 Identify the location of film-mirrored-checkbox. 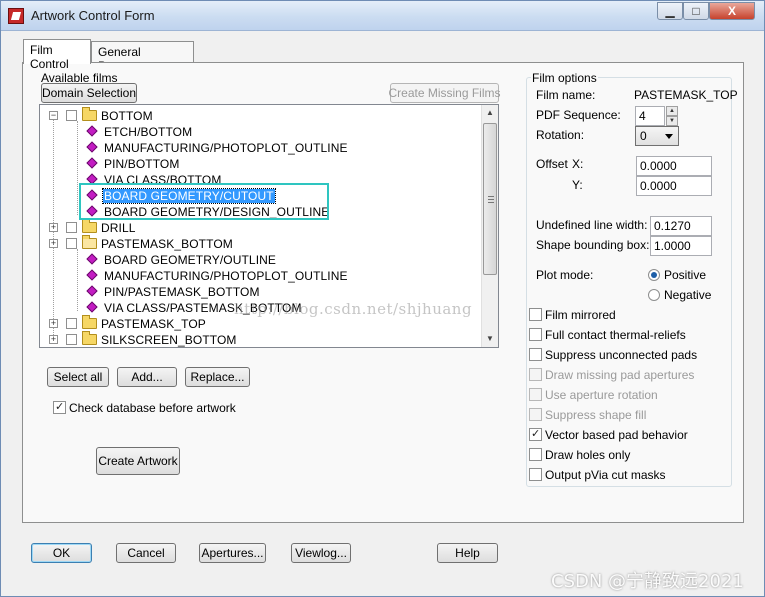
(535, 314).